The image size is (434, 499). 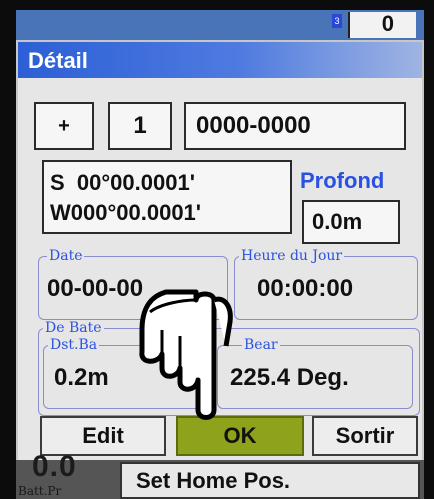 What do you see at coordinates (40, 491) in the screenshot?
I see `battery-label: Batt.Pr` at bounding box center [40, 491].